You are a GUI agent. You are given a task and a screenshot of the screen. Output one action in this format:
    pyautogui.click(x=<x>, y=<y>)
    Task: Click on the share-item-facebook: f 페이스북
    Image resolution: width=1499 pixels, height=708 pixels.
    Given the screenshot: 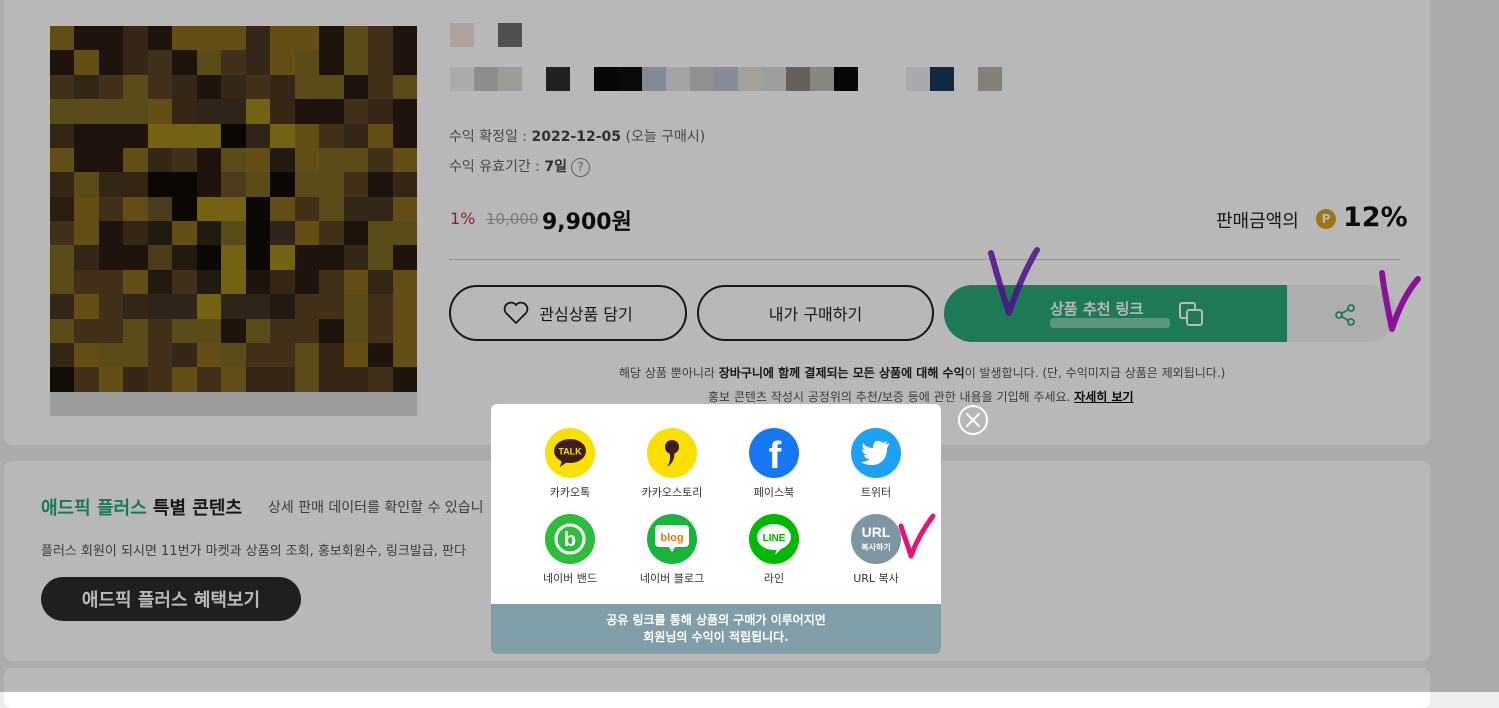 What is the action you would take?
    pyautogui.click(x=774, y=464)
    